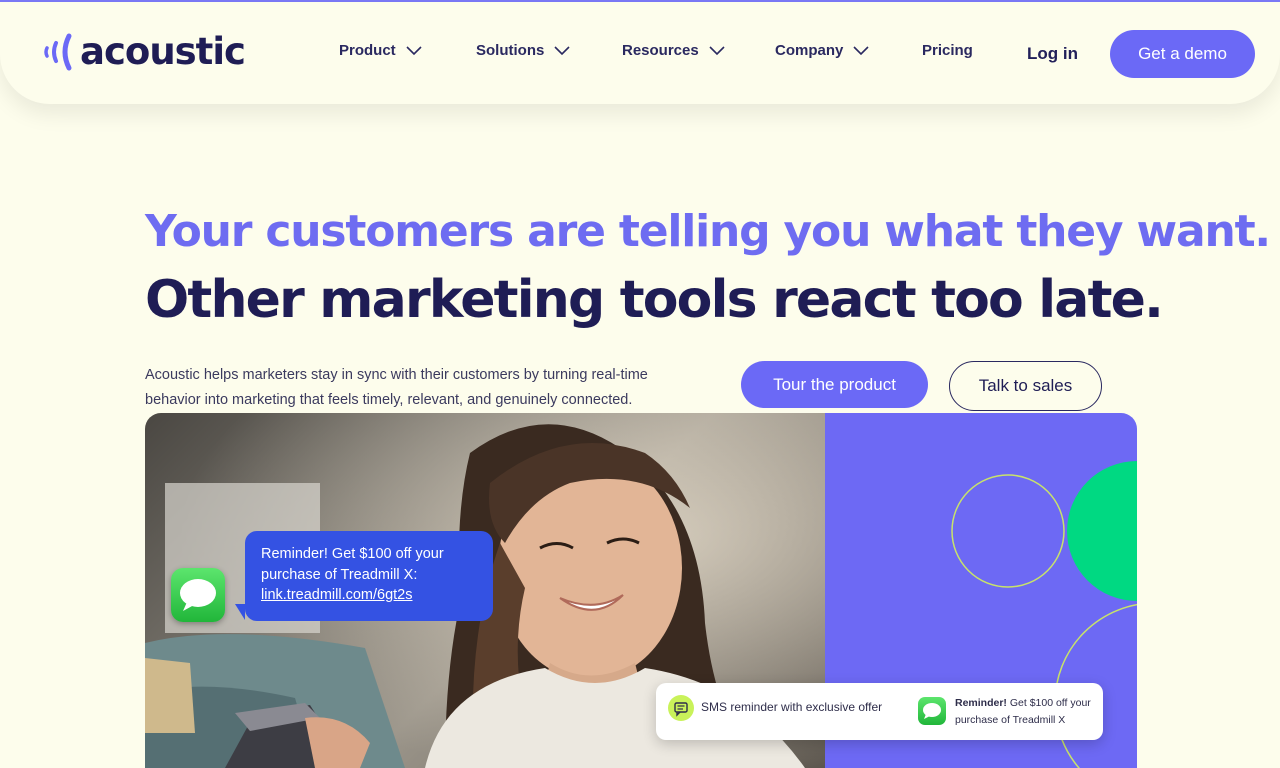 The height and width of the screenshot is (768, 1280). I want to click on sms-line-2: purchase of Treadmill X:, so click(339, 574).